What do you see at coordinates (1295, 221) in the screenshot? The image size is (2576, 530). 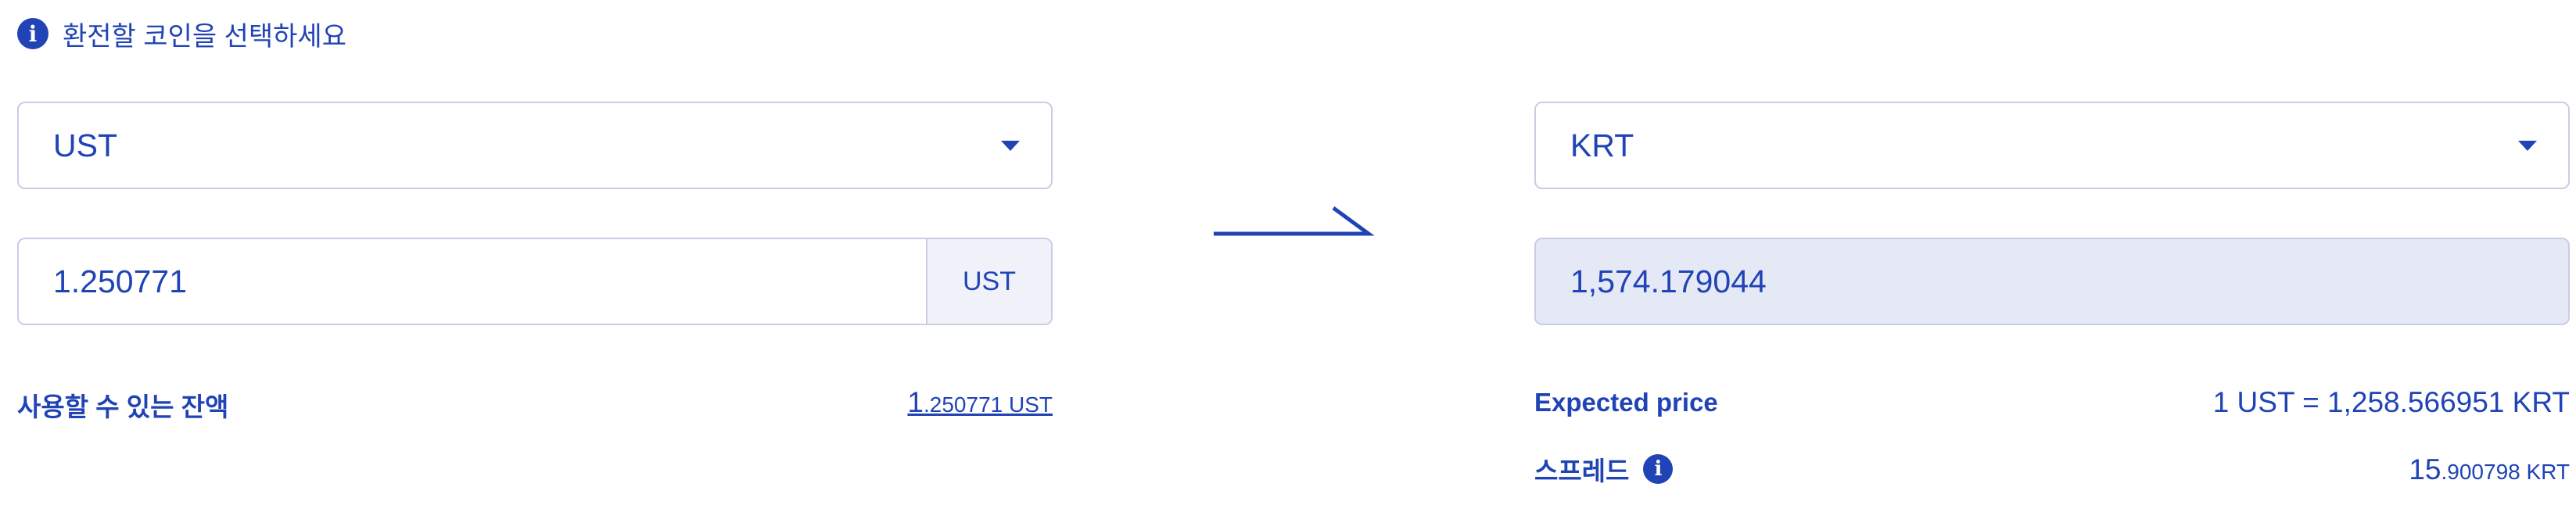 I see `arrow-right-icon` at bounding box center [1295, 221].